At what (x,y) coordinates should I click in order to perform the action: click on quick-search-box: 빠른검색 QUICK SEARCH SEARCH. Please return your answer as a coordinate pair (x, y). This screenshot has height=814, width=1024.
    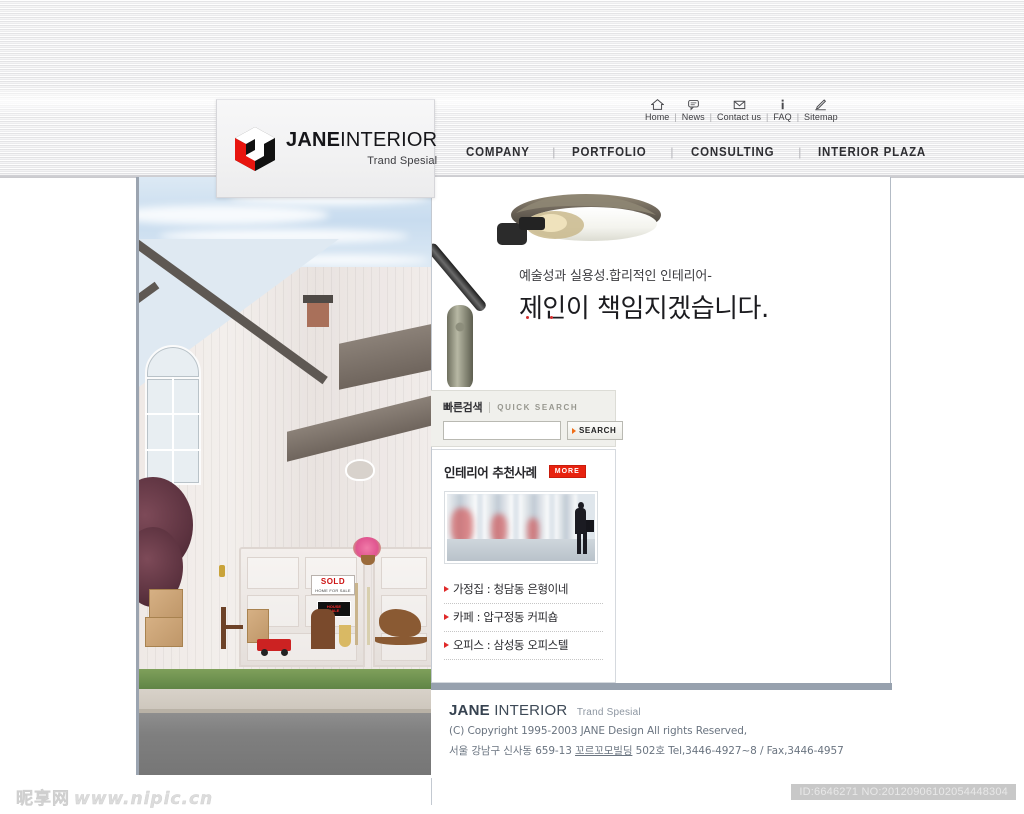
    Looking at the image, I should click on (527, 418).